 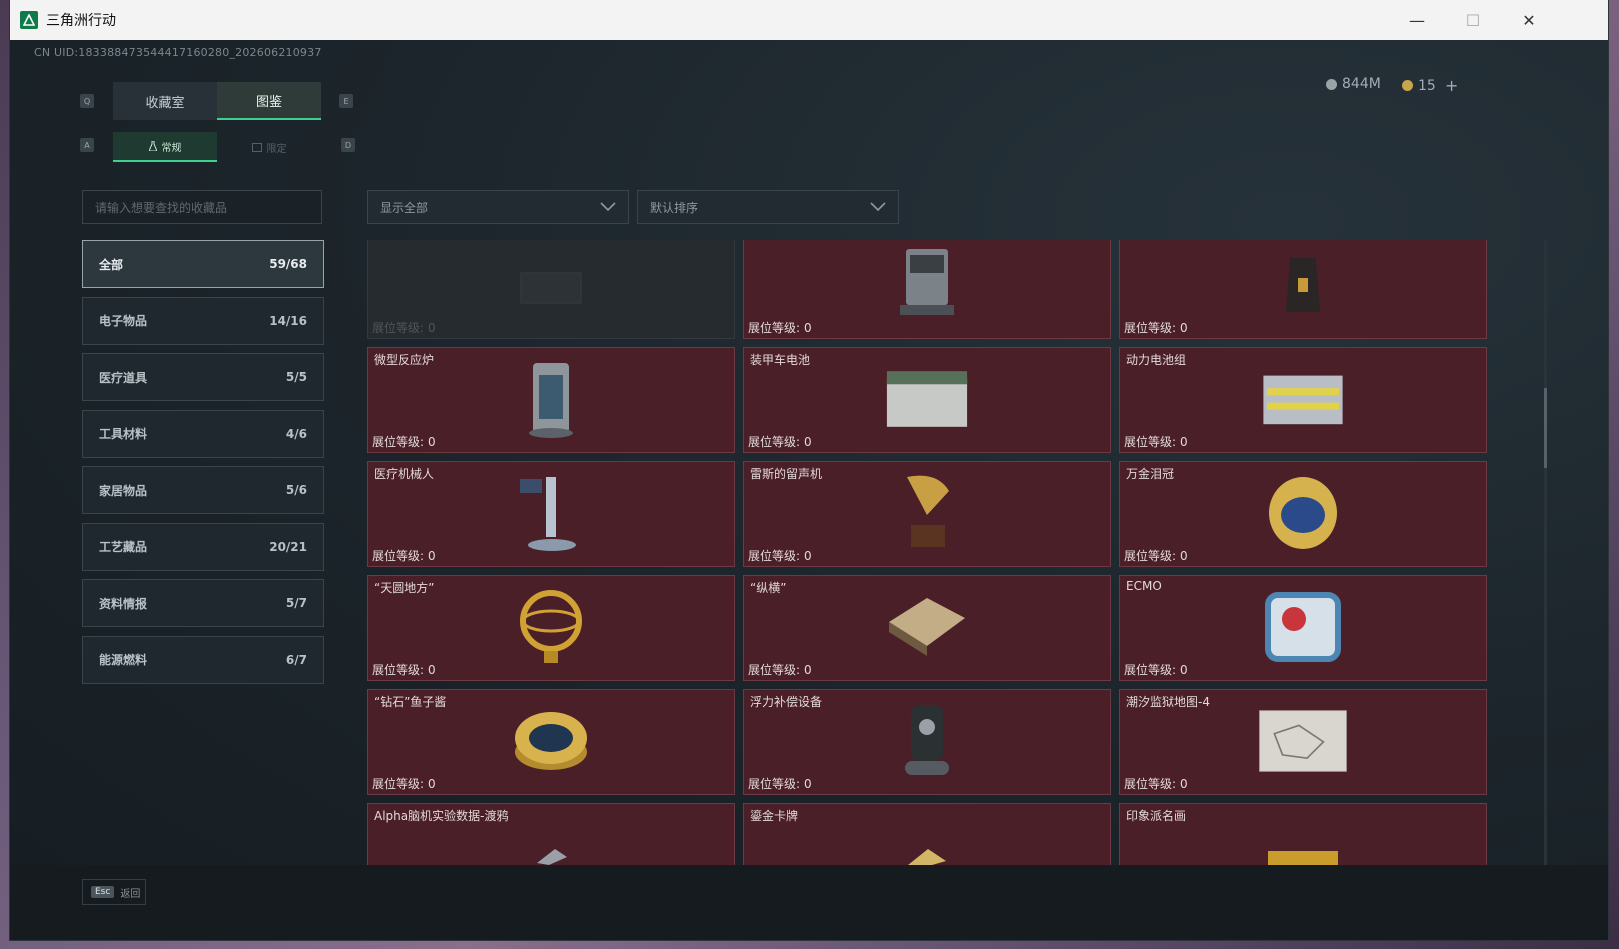 What do you see at coordinates (768, 207) in the screenshot?
I see `sort-dropdown: 默认排序` at bounding box center [768, 207].